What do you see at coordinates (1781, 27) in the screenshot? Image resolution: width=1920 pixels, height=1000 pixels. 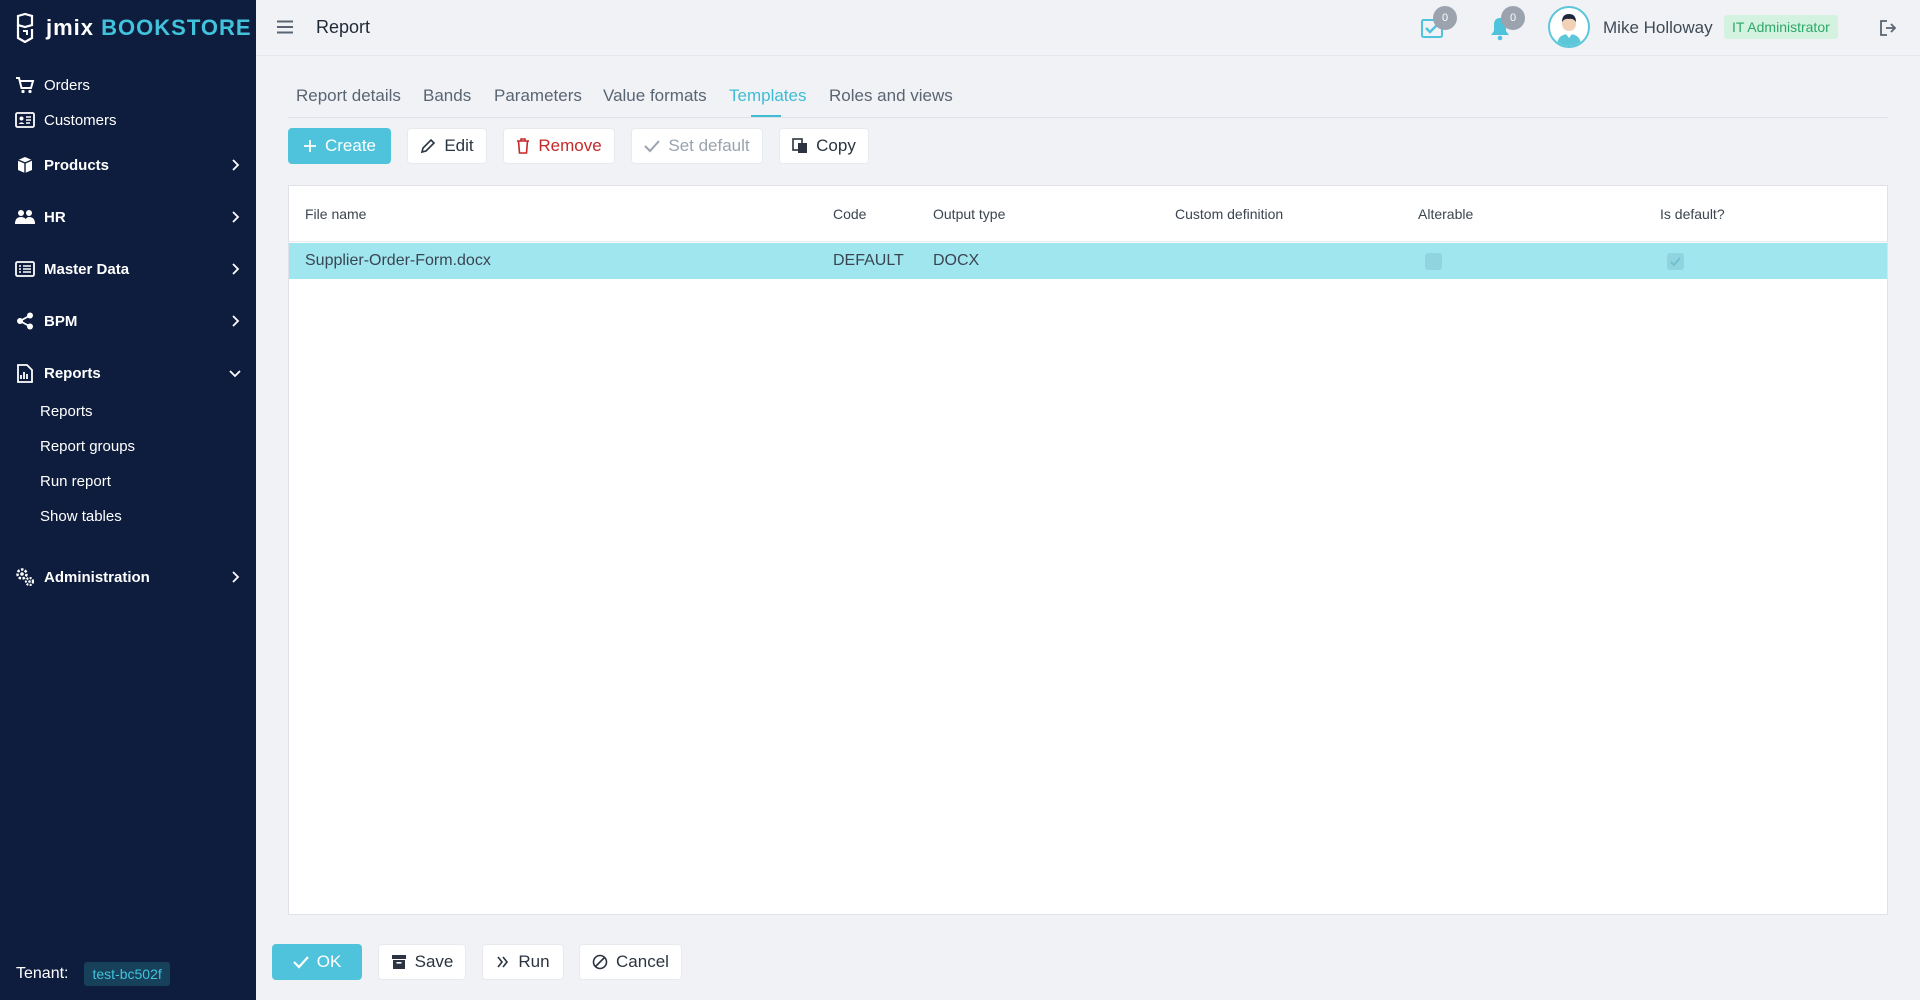 I see `user-role-badge: IT Administrator` at bounding box center [1781, 27].